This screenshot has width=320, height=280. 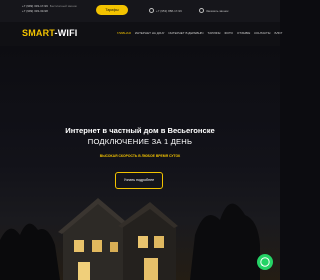 I want to click on tree-silhouette-left, so click(x=30, y=251).